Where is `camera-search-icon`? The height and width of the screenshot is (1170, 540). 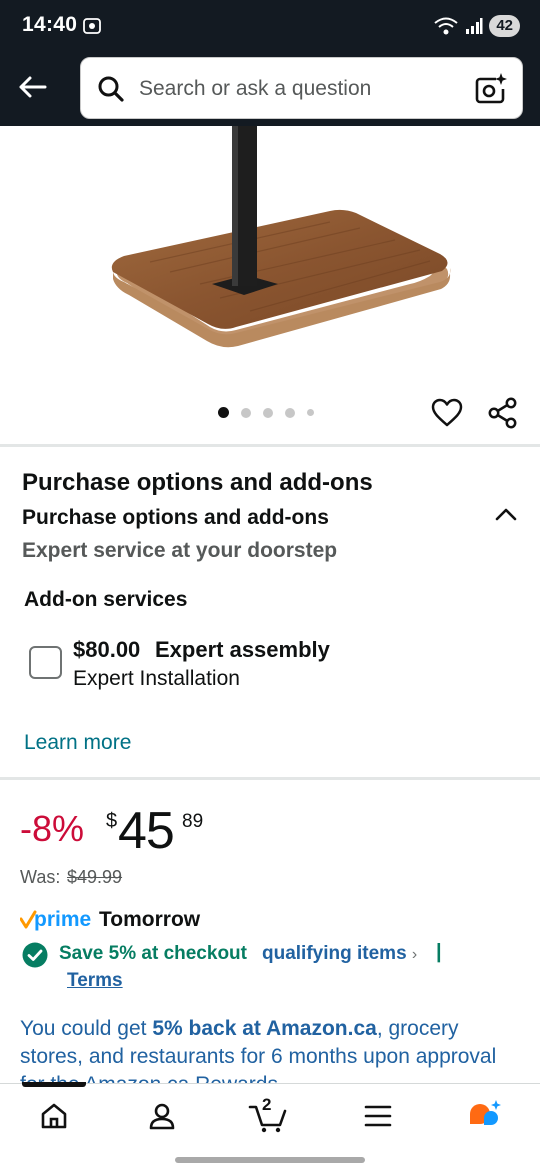
camera-search-icon is located at coordinates (491, 89).